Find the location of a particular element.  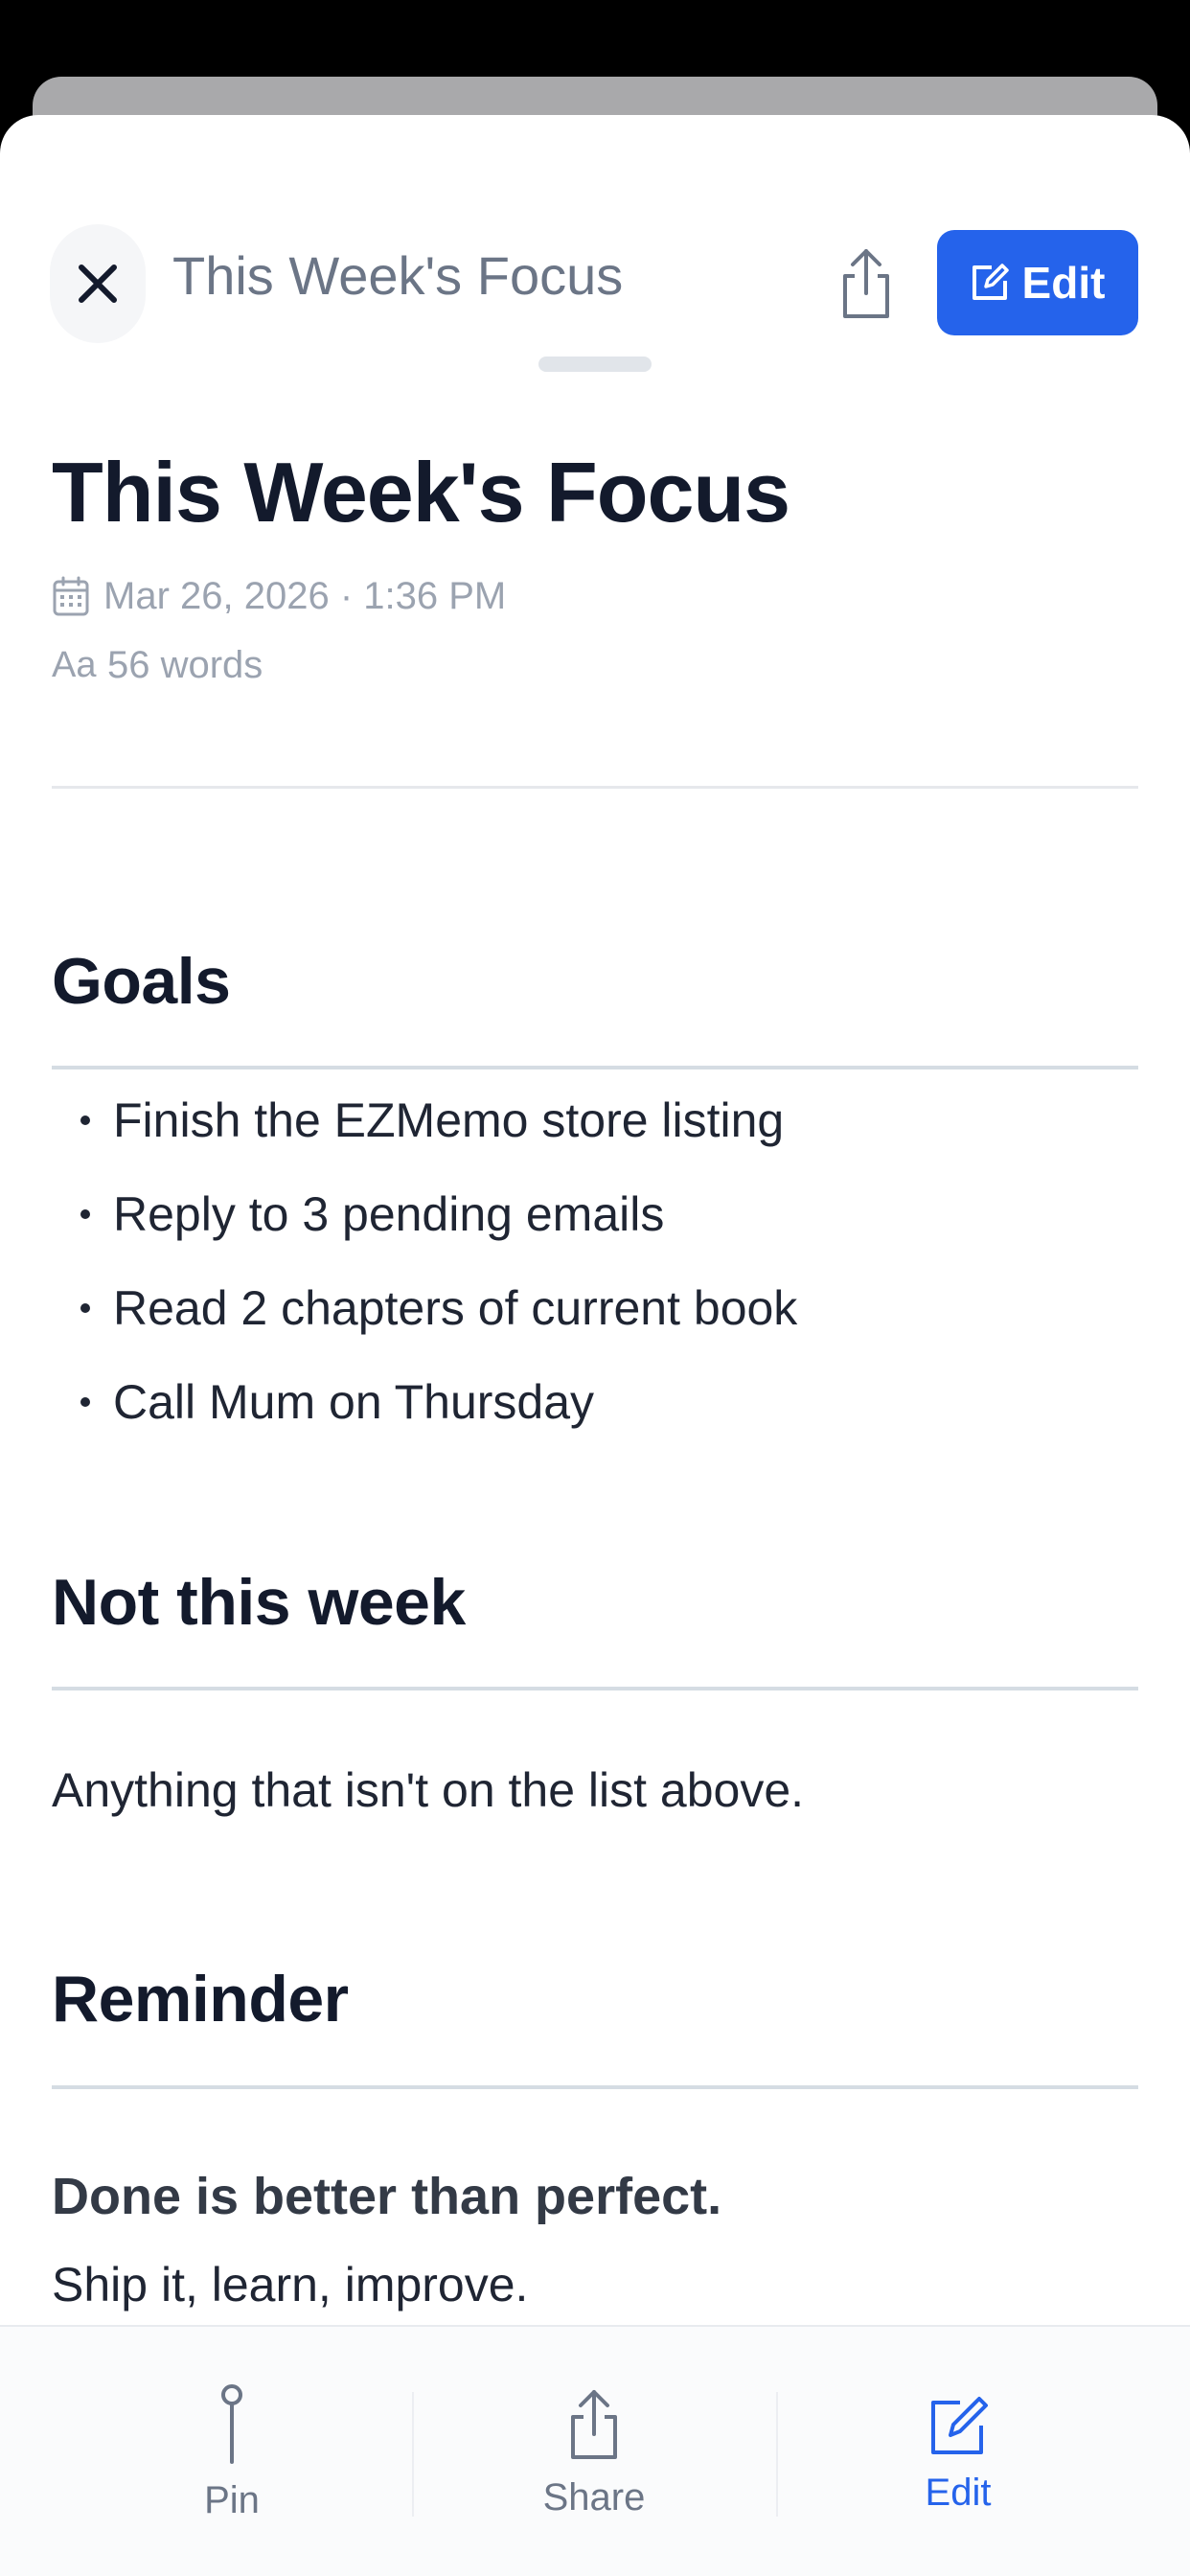

sheet-header: This Week's Focus Edit is located at coordinates (595, 244).